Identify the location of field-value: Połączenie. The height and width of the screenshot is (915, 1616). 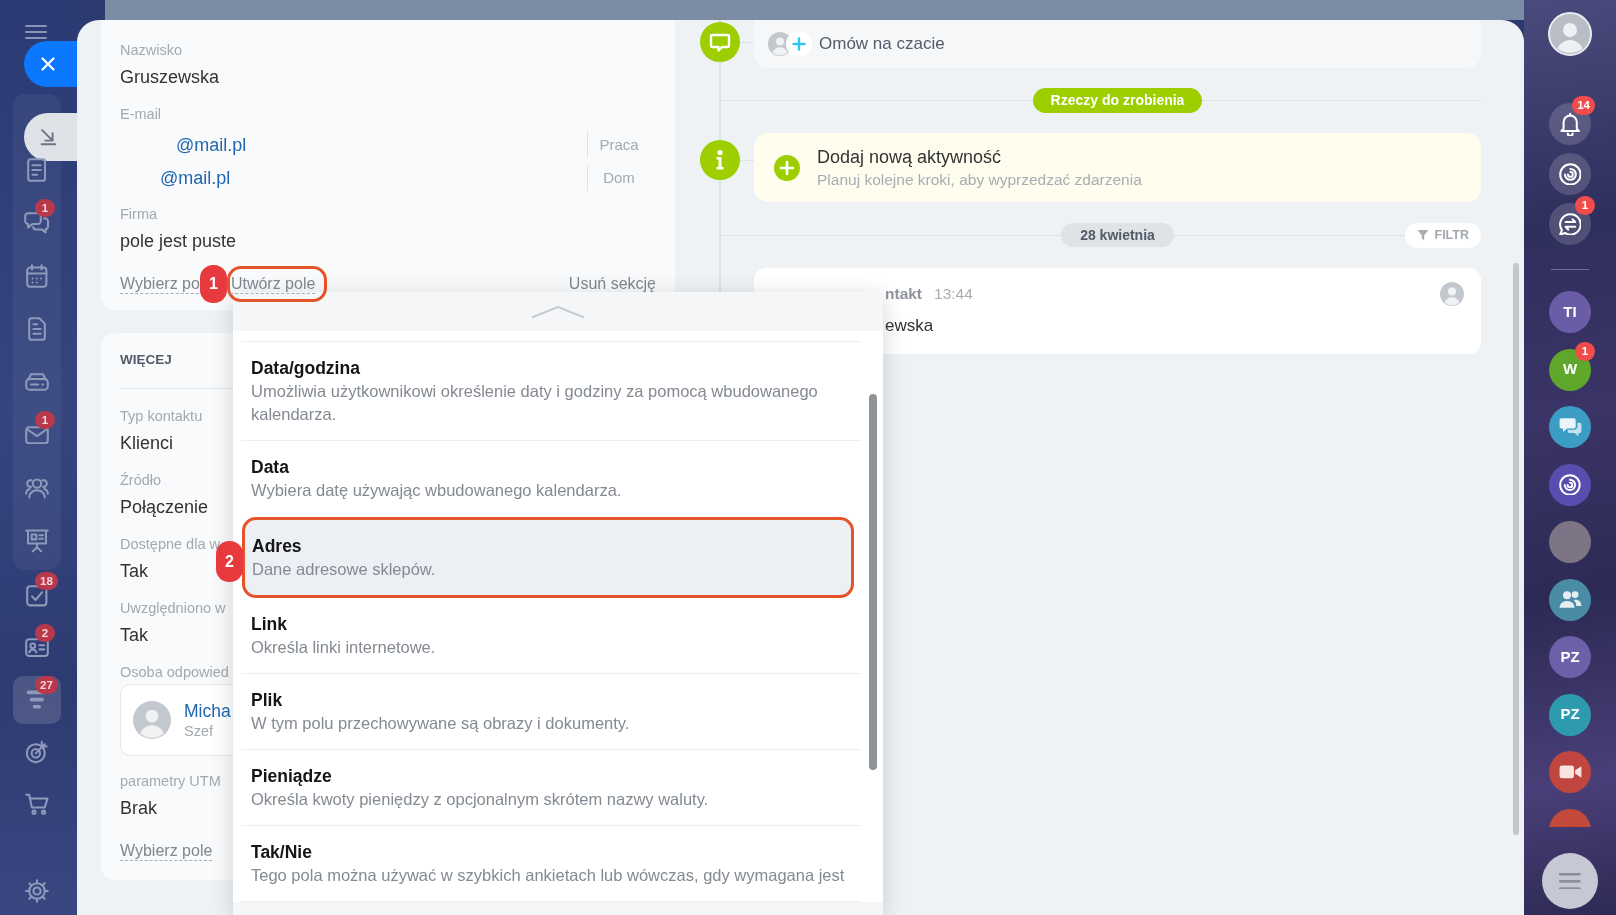
(164, 507).